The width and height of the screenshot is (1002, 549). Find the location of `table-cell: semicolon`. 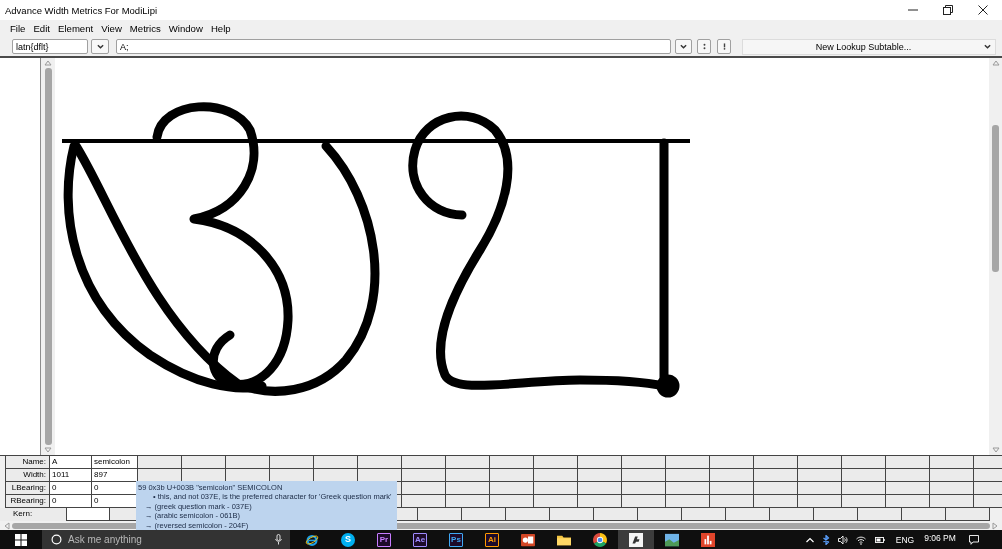

table-cell: semicolon is located at coordinates (115, 462).